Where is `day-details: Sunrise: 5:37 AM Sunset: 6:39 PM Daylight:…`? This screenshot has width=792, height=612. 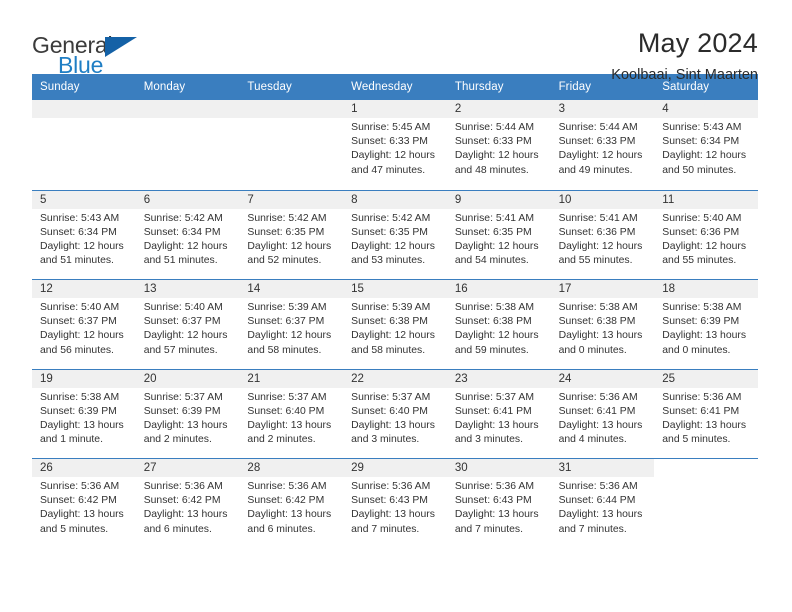
day-details: Sunrise: 5:37 AM Sunset: 6:39 PM Daylight:… is located at coordinates (188, 418).